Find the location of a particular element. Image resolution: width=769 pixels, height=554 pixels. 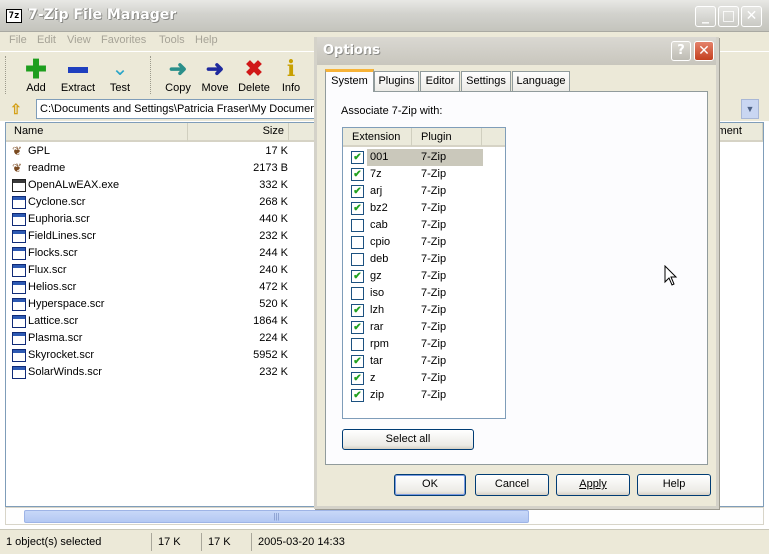

apply-button: Apply is located at coordinates (593, 485).